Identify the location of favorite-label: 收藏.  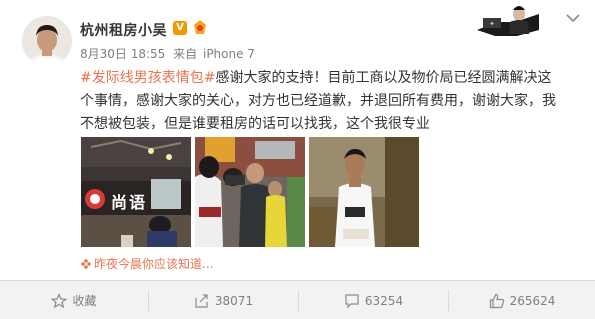
(84, 301).